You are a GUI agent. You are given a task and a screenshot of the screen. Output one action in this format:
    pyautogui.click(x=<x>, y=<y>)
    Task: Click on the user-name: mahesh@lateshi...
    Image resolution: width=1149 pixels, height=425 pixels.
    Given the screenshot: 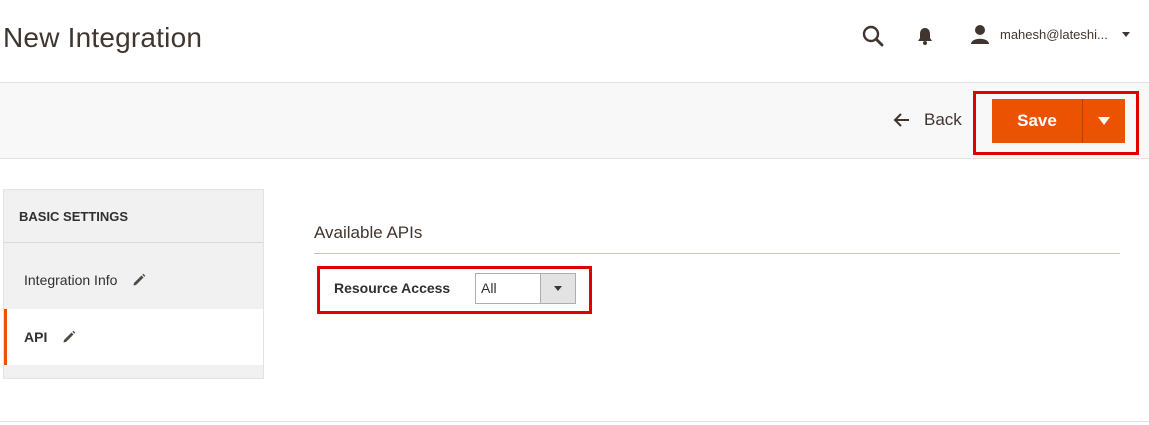 What is the action you would take?
    pyautogui.click(x=1054, y=34)
    